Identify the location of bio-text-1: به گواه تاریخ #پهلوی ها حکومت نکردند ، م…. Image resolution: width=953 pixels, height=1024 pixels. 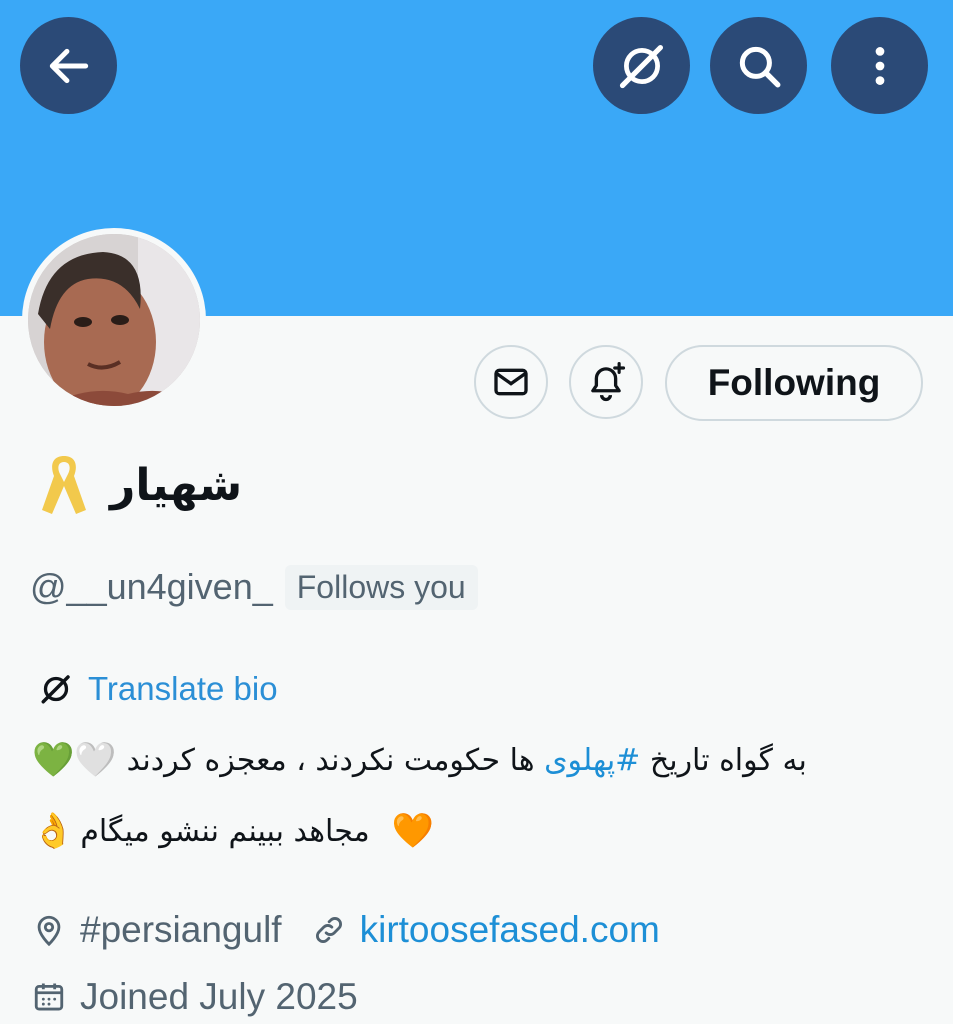
(467, 760).